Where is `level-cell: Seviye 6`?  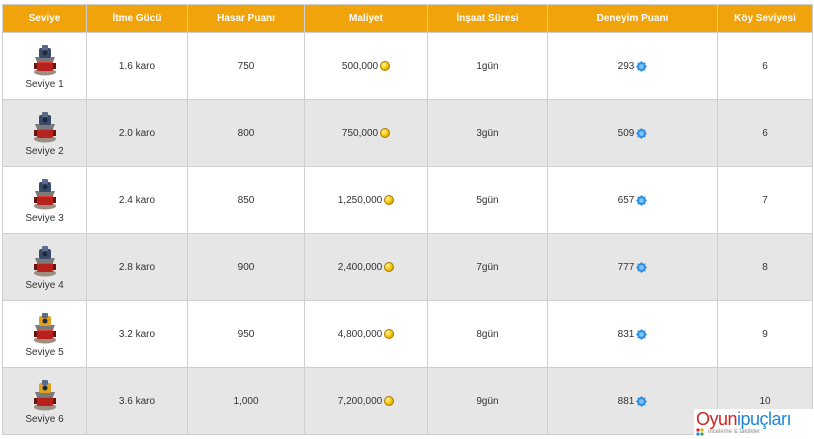 level-cell: Seviye 6 is located at coordinates (44, 401).